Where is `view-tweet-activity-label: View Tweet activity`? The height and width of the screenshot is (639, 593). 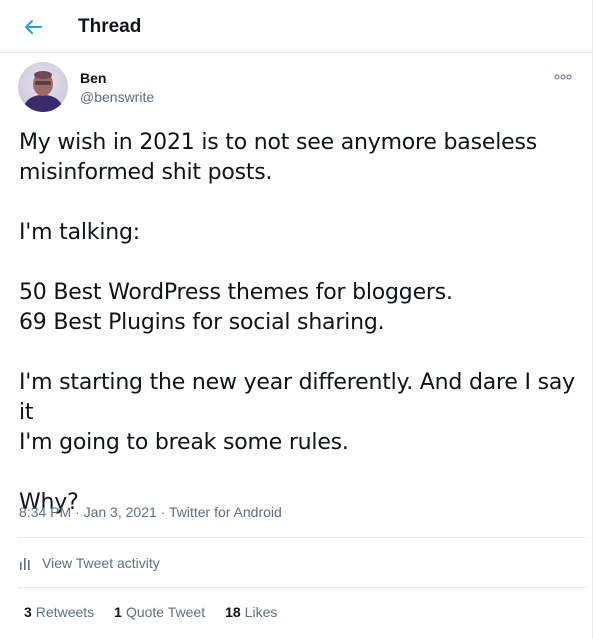 view-tweet-activity-label: View Tweet activity is located at coordinates (101, 563).